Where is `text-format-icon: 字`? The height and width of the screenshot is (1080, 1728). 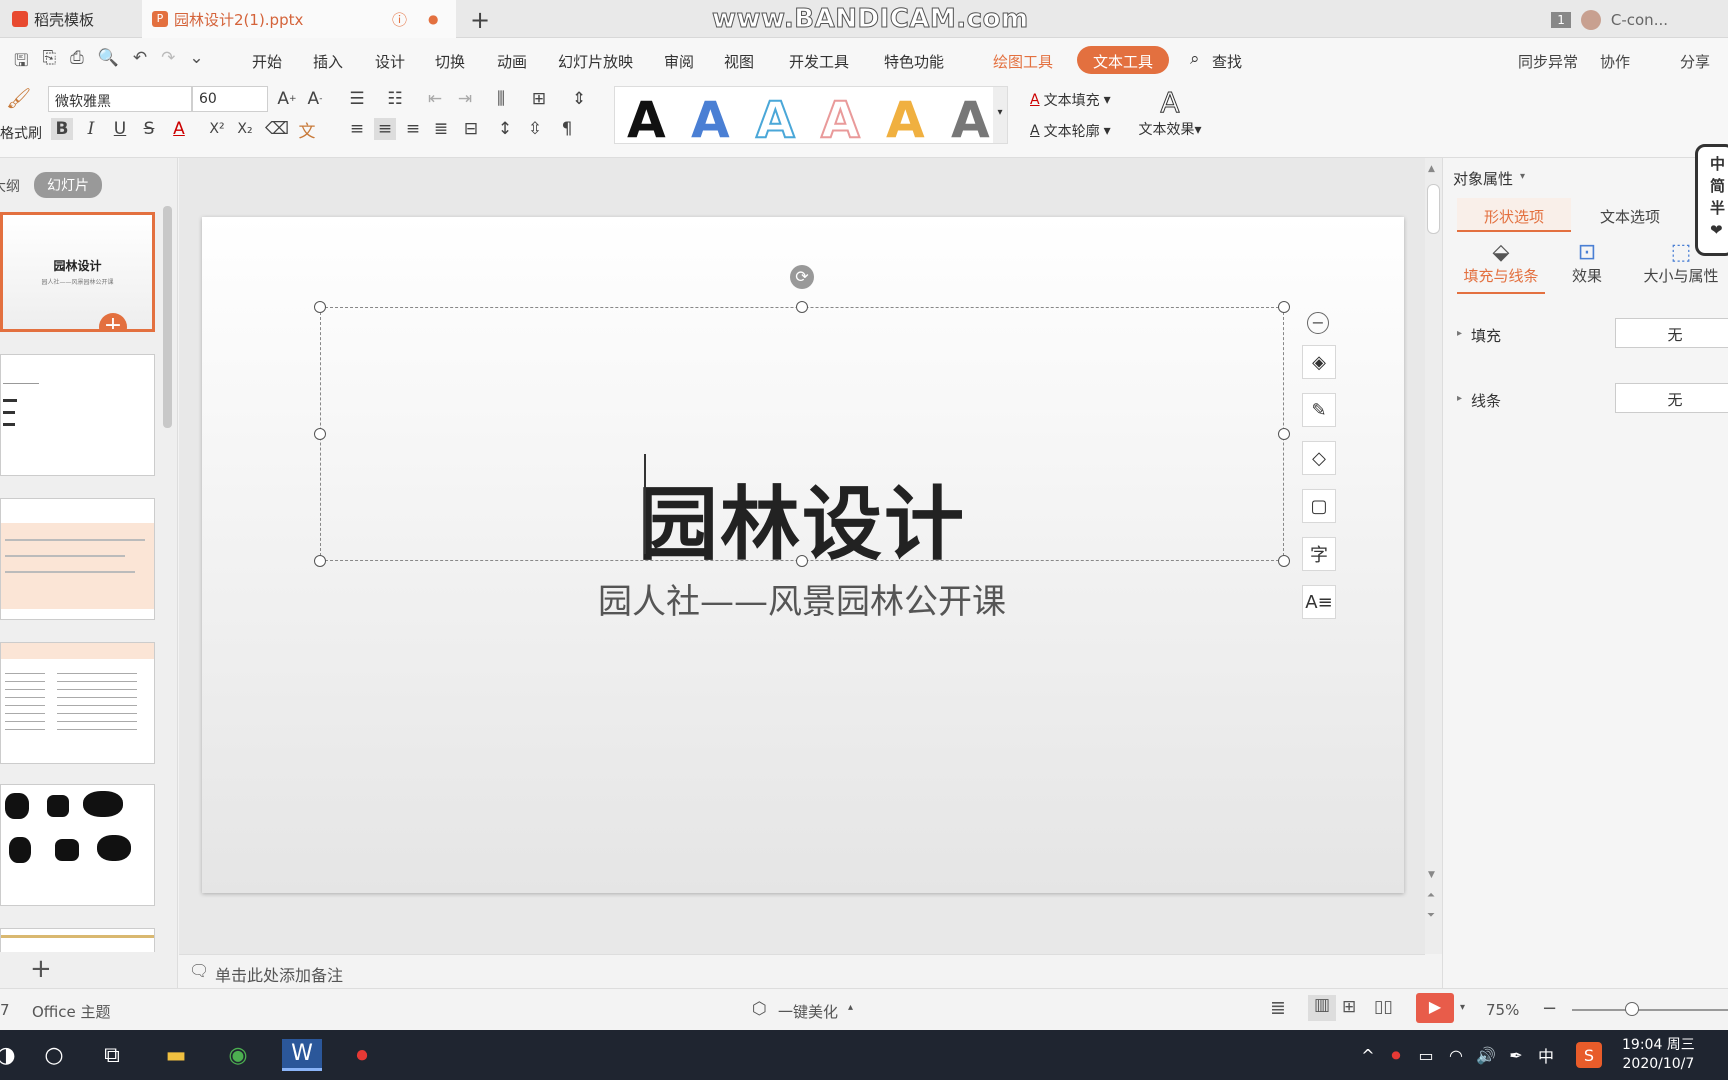 text-format-icon: 字 is located at coordinates (1319, 554).